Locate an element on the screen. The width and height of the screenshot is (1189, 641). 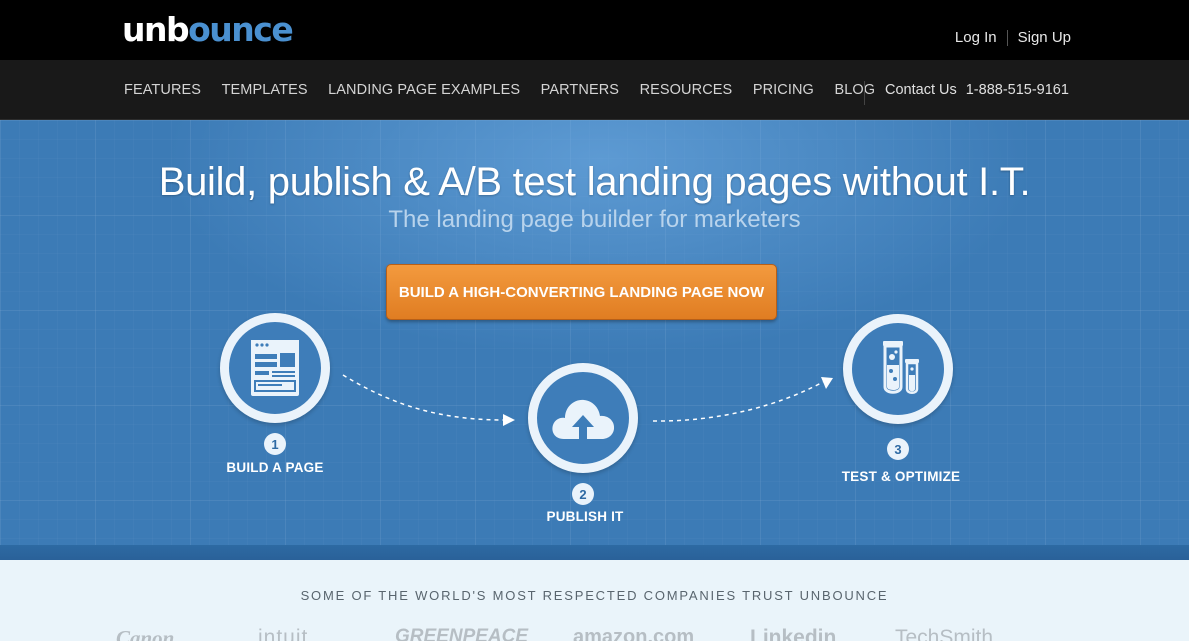
contact-label: Contact Us is located at coordinates (921, 90).